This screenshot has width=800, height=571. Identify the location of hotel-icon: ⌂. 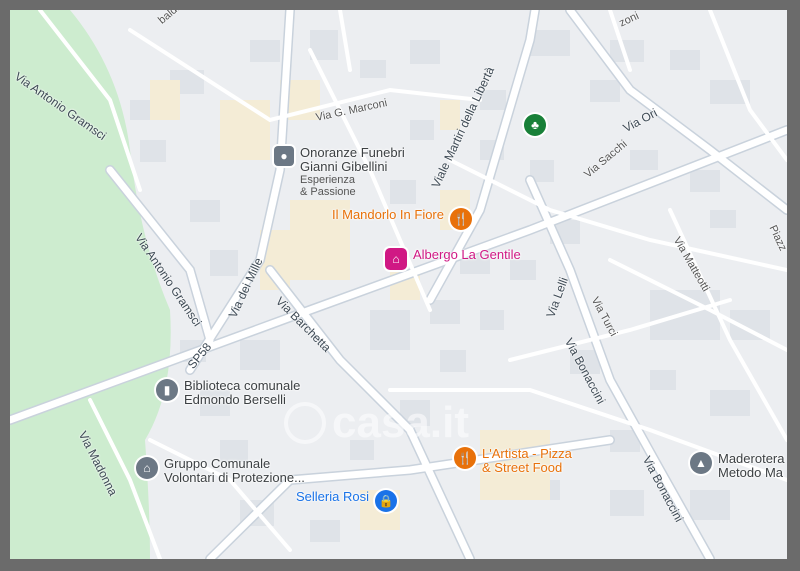
(396, 259).